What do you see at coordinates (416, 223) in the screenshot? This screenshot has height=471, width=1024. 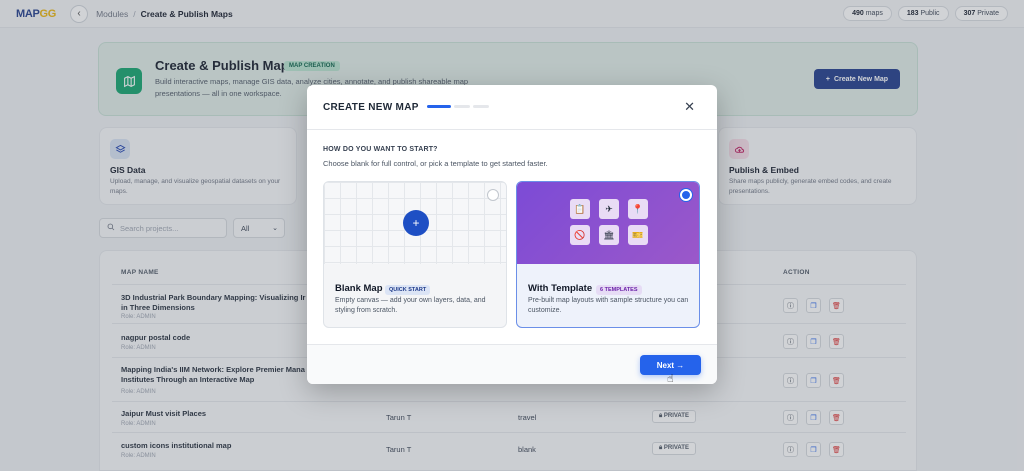 I see `plus-icon: +` at bounding box center [416, 223].